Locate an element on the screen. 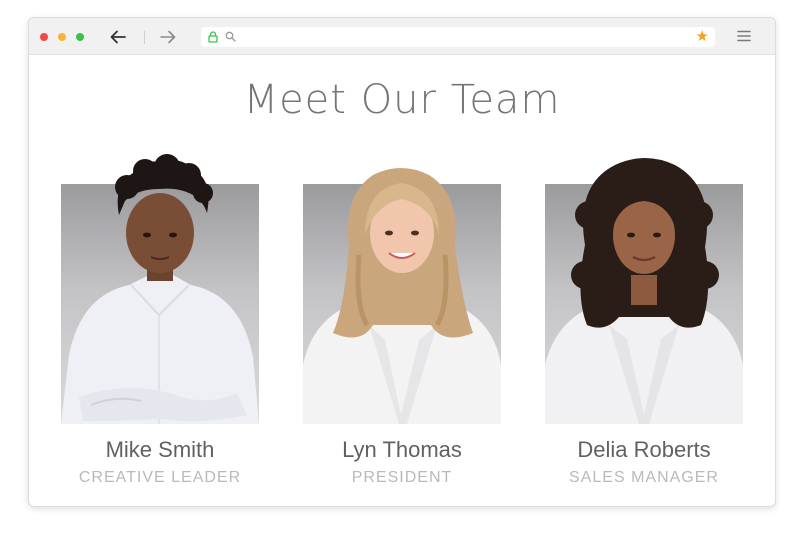 This screenshot has width=800, height=550. browser-toolbar: ★ is located at coordinates (402, 36).